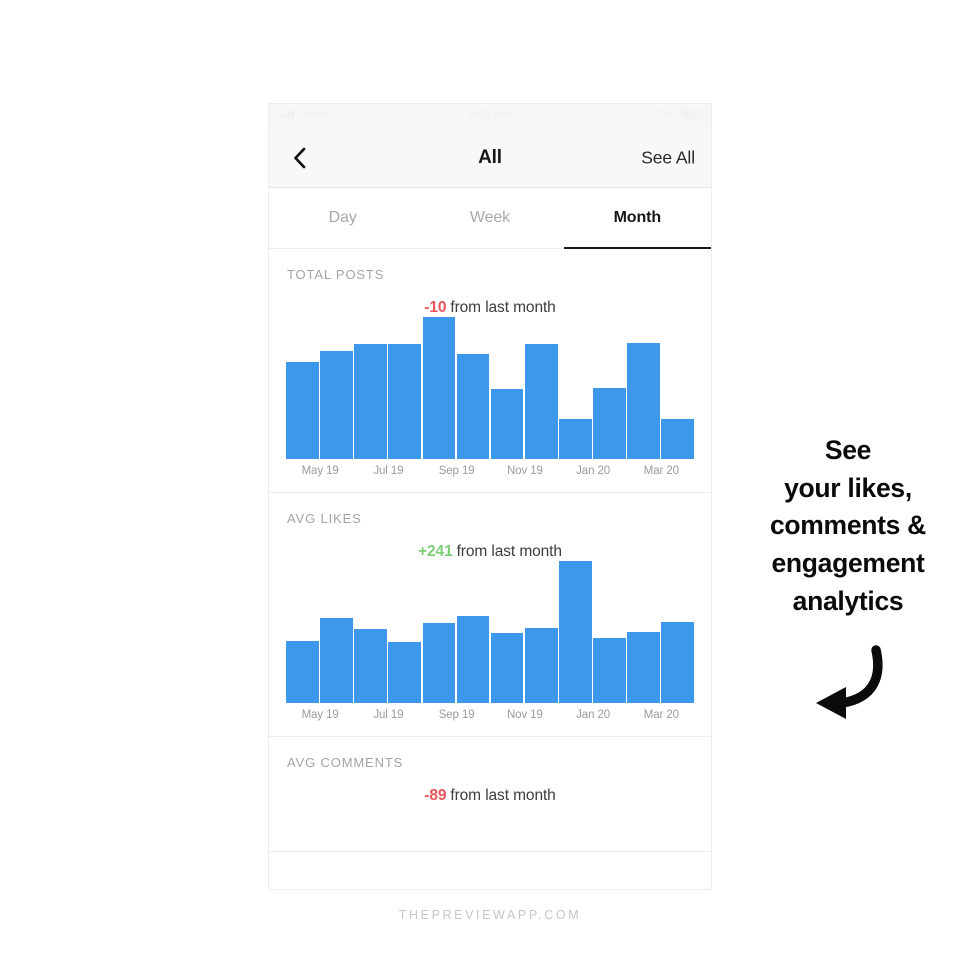 The image size is (980, 980). What do you see at coordinates (345, 762) in the screenshot?
I see `card-title: AVG COMMENTS` at bounding box center [345, 762].